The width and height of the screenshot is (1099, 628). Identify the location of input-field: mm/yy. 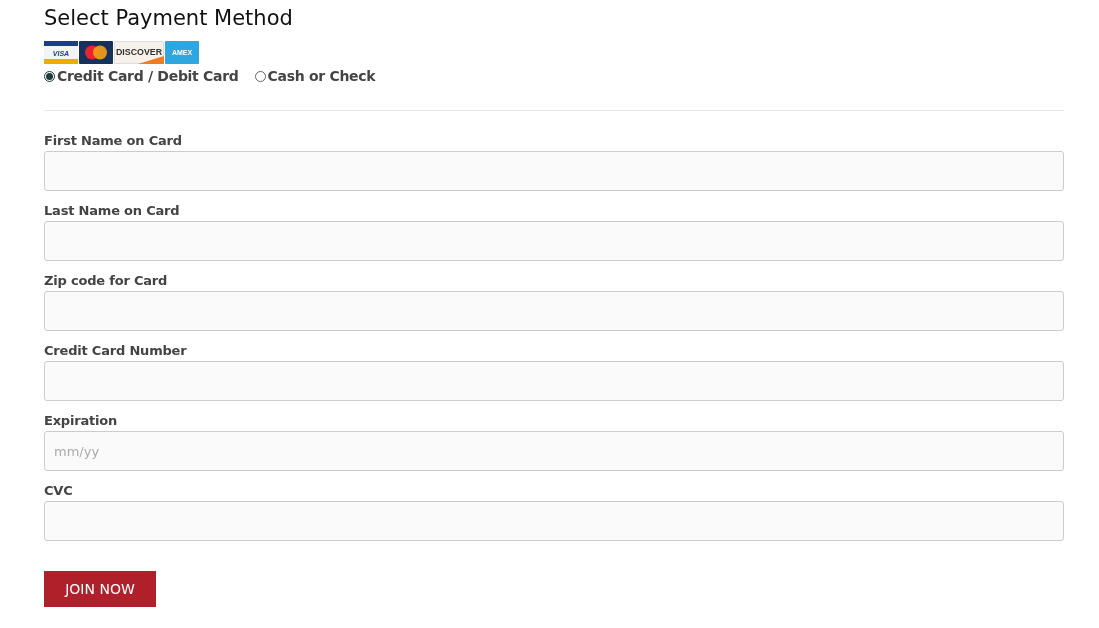
(554, 451).